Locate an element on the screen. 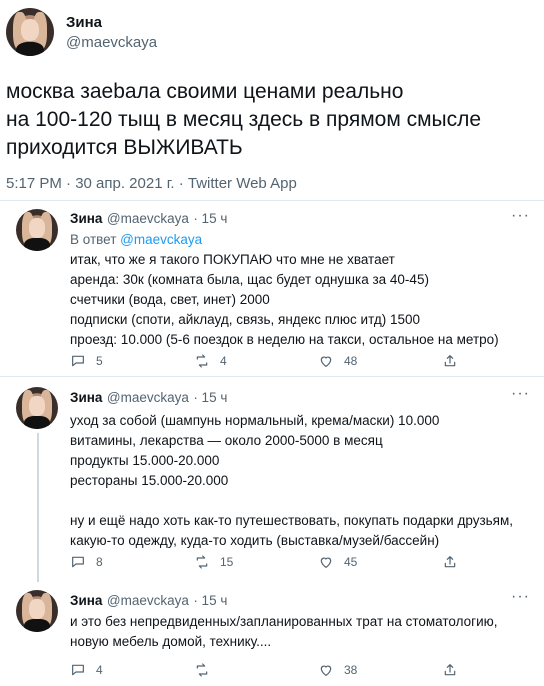 This screenshot has height=686, width=544. retweet-button is located at coordinates (256, 670).